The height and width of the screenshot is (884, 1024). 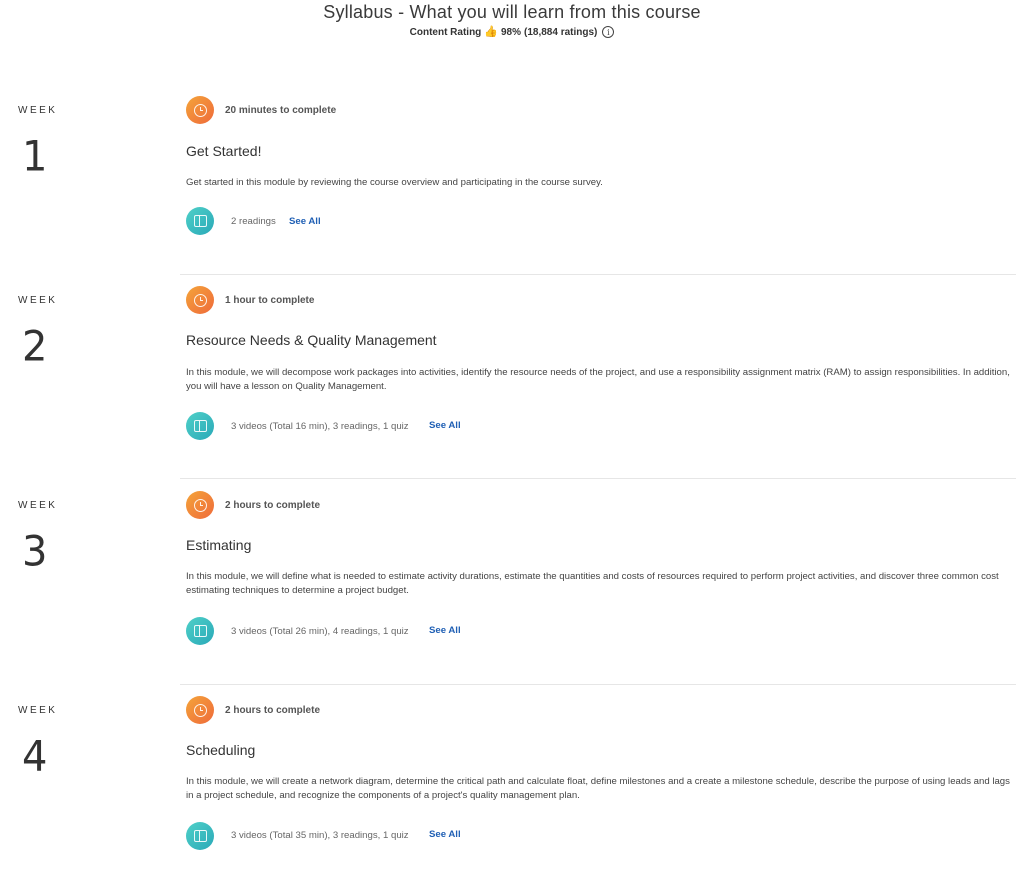 What do you see at coordinates (35, 347) in the screenshot?
I see `week-number: 2` at bounding box center [35, 347].